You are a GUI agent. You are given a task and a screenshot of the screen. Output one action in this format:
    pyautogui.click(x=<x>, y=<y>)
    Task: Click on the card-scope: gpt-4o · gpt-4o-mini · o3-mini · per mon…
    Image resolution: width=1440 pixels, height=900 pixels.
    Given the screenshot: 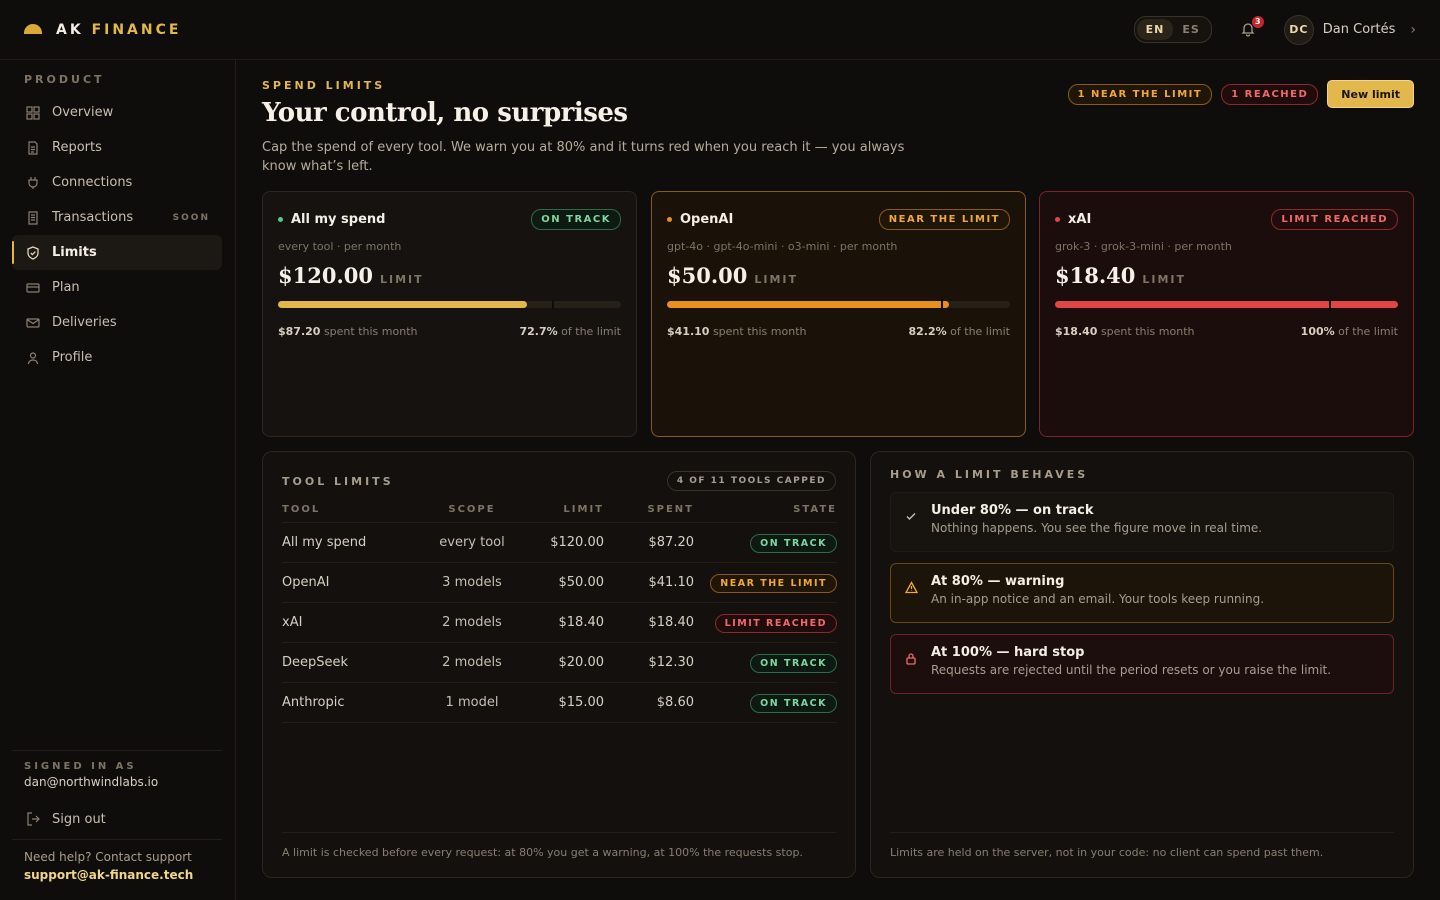 What is the action you would take?
    pyautogui.click(x=782, y=246)
    